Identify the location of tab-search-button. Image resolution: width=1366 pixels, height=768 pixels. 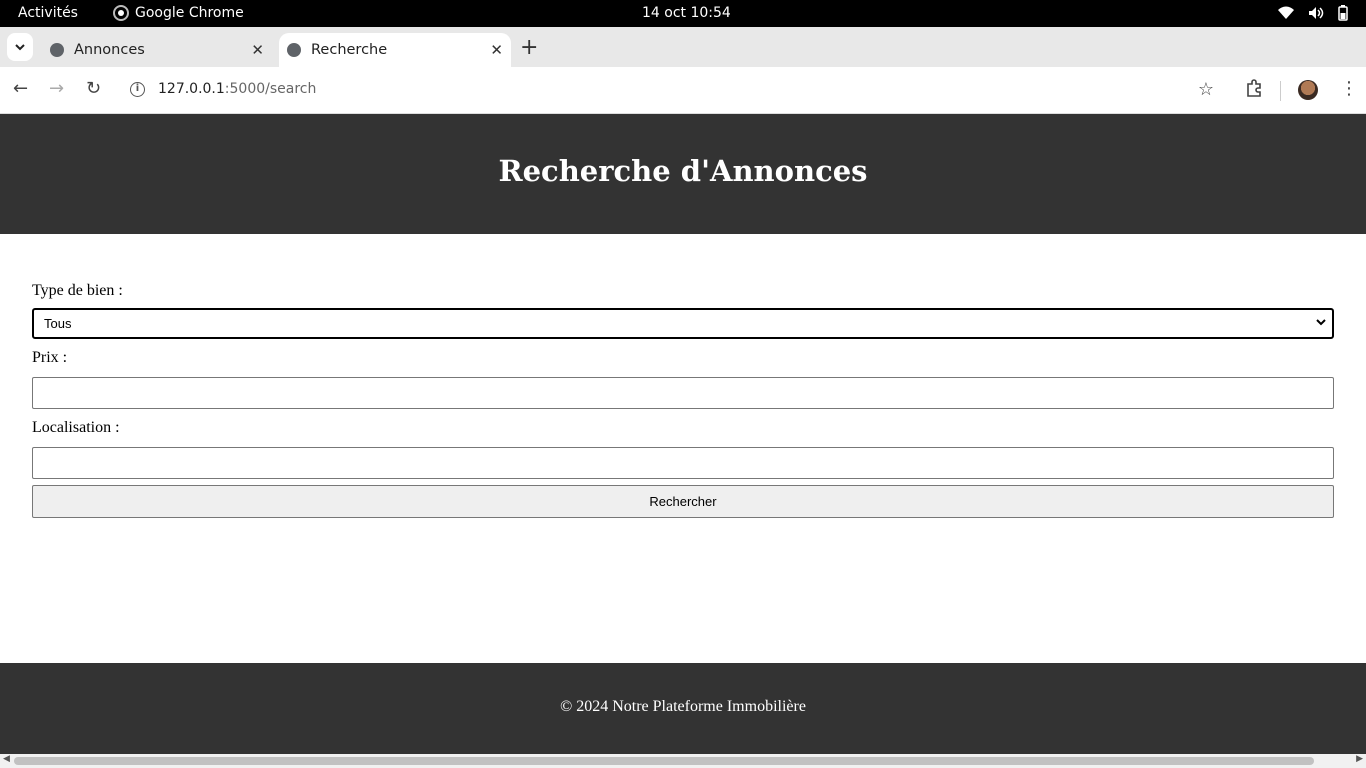
(20, 47).